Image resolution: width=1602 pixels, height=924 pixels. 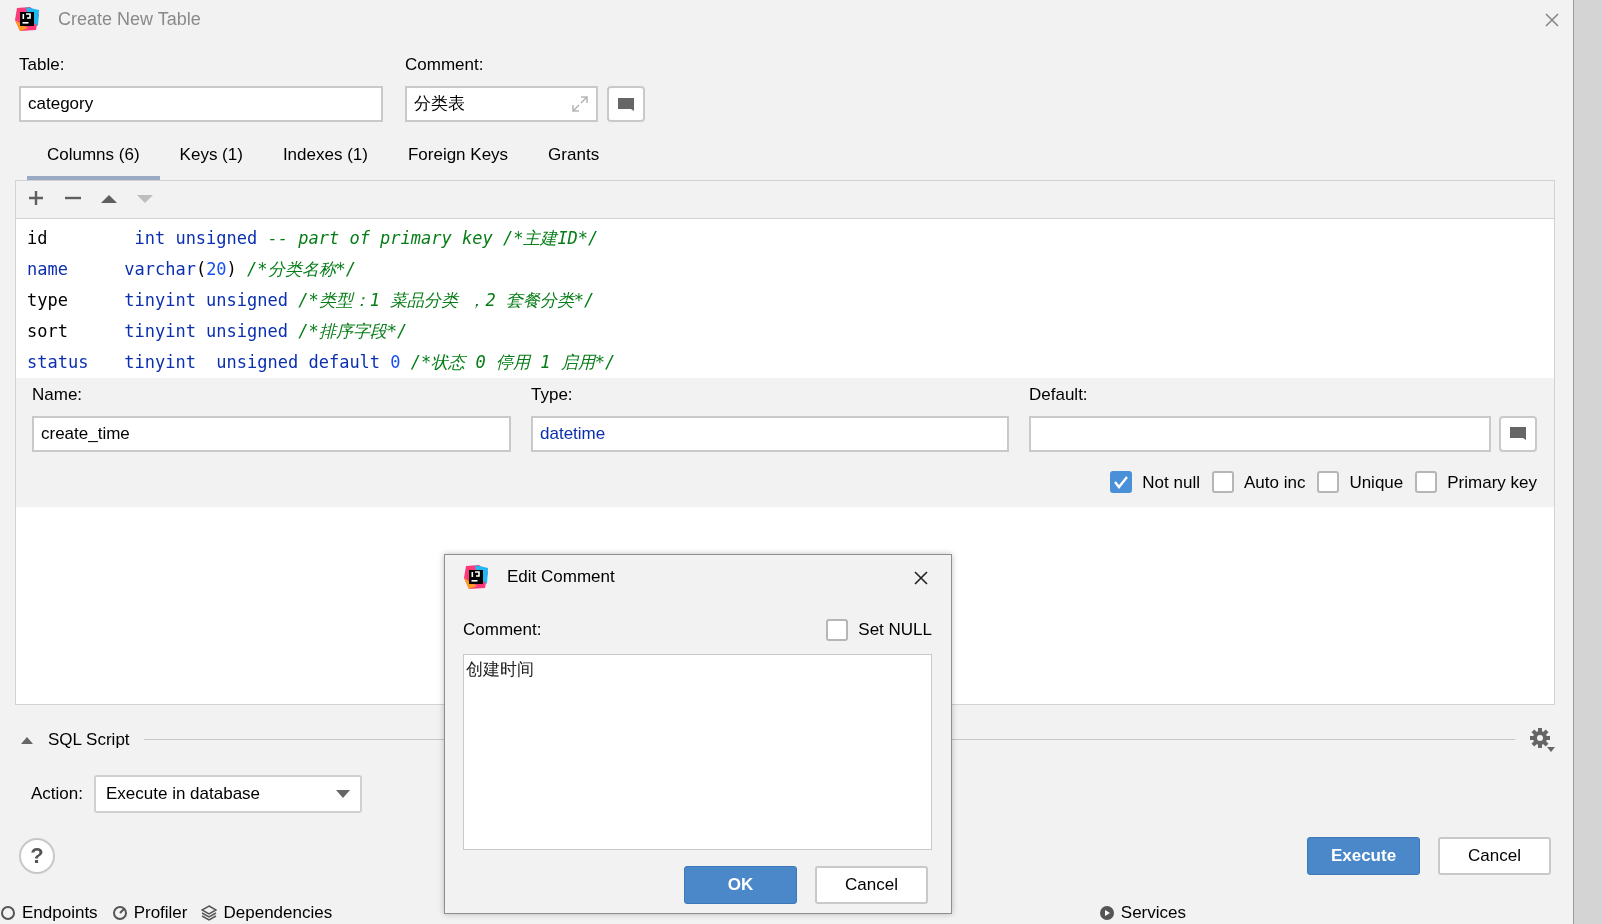 What do you see at coordinates (501, 104) in the screenshot?
I see `comment-field: 分类表` at bounding box center [501, 104].